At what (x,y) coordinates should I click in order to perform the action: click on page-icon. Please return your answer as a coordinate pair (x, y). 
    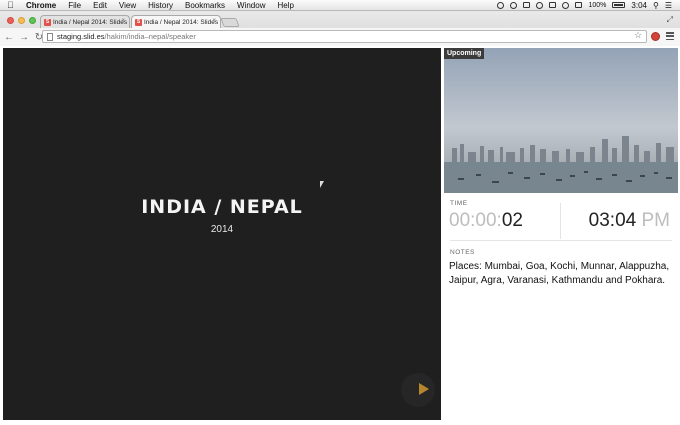
    Looking at the image, I should click on (50, 37).